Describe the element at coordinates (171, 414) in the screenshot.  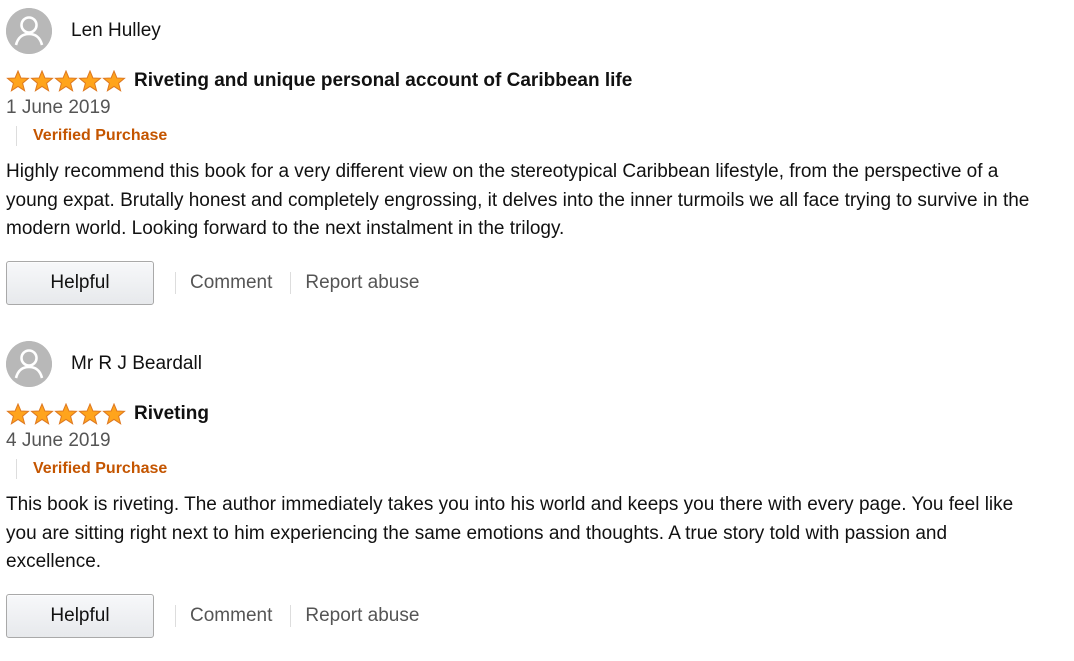
I see `review-title: Riveting` at that location.